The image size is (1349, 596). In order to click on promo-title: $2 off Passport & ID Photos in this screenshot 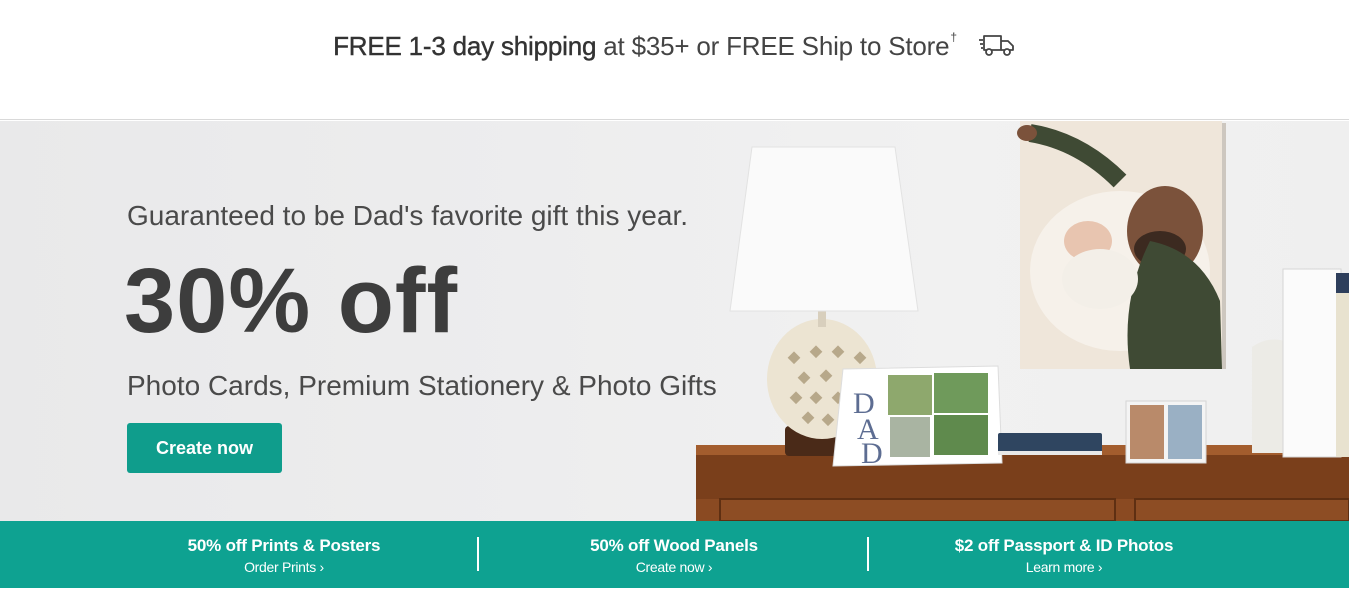, I will do `click(1064, 545)`.